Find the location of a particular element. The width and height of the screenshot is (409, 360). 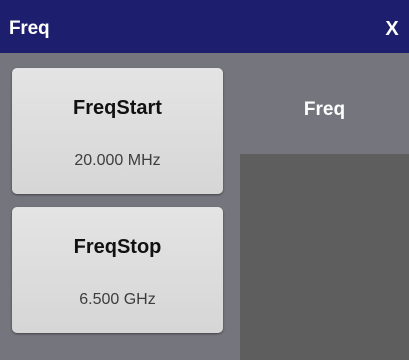

panel-title: Freq is located at coordinates (324, 109).